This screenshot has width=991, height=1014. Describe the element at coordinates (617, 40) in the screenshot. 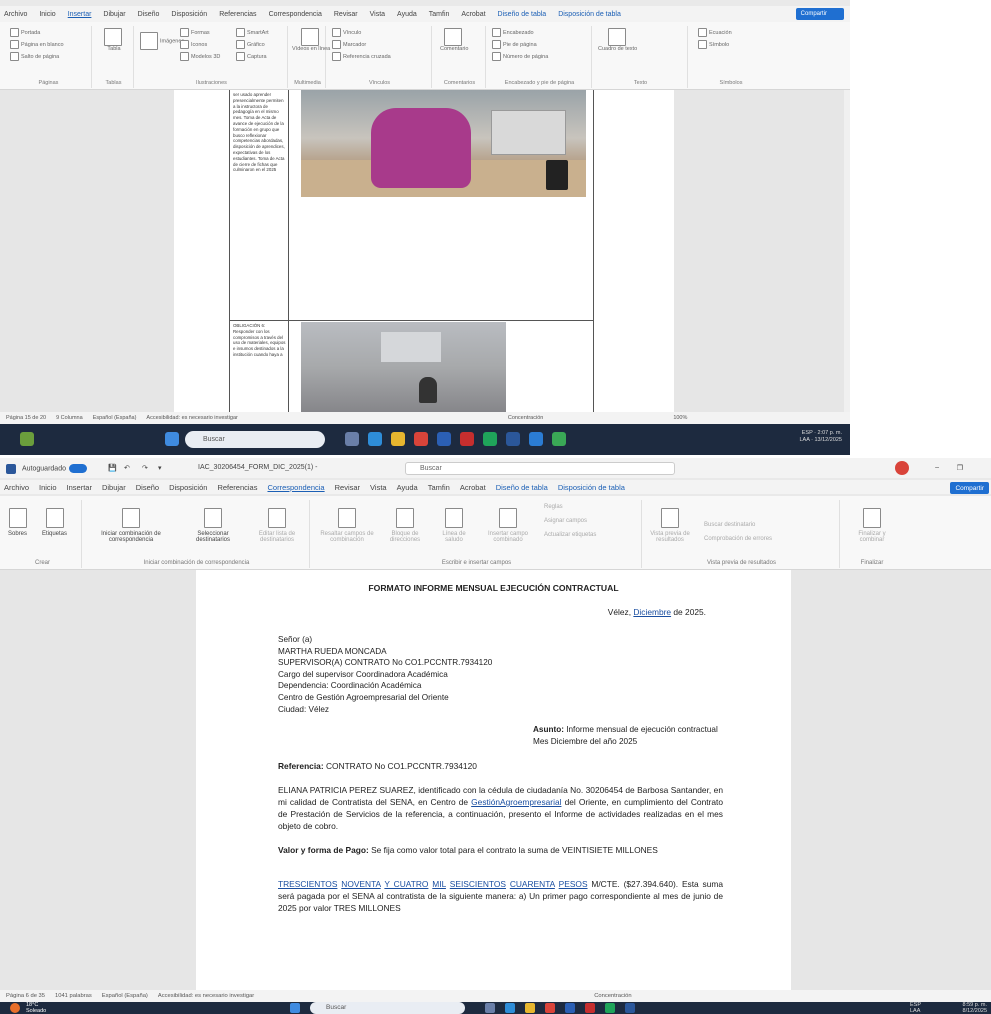

I see `textbox-button: Cuadro de texto` at that location.